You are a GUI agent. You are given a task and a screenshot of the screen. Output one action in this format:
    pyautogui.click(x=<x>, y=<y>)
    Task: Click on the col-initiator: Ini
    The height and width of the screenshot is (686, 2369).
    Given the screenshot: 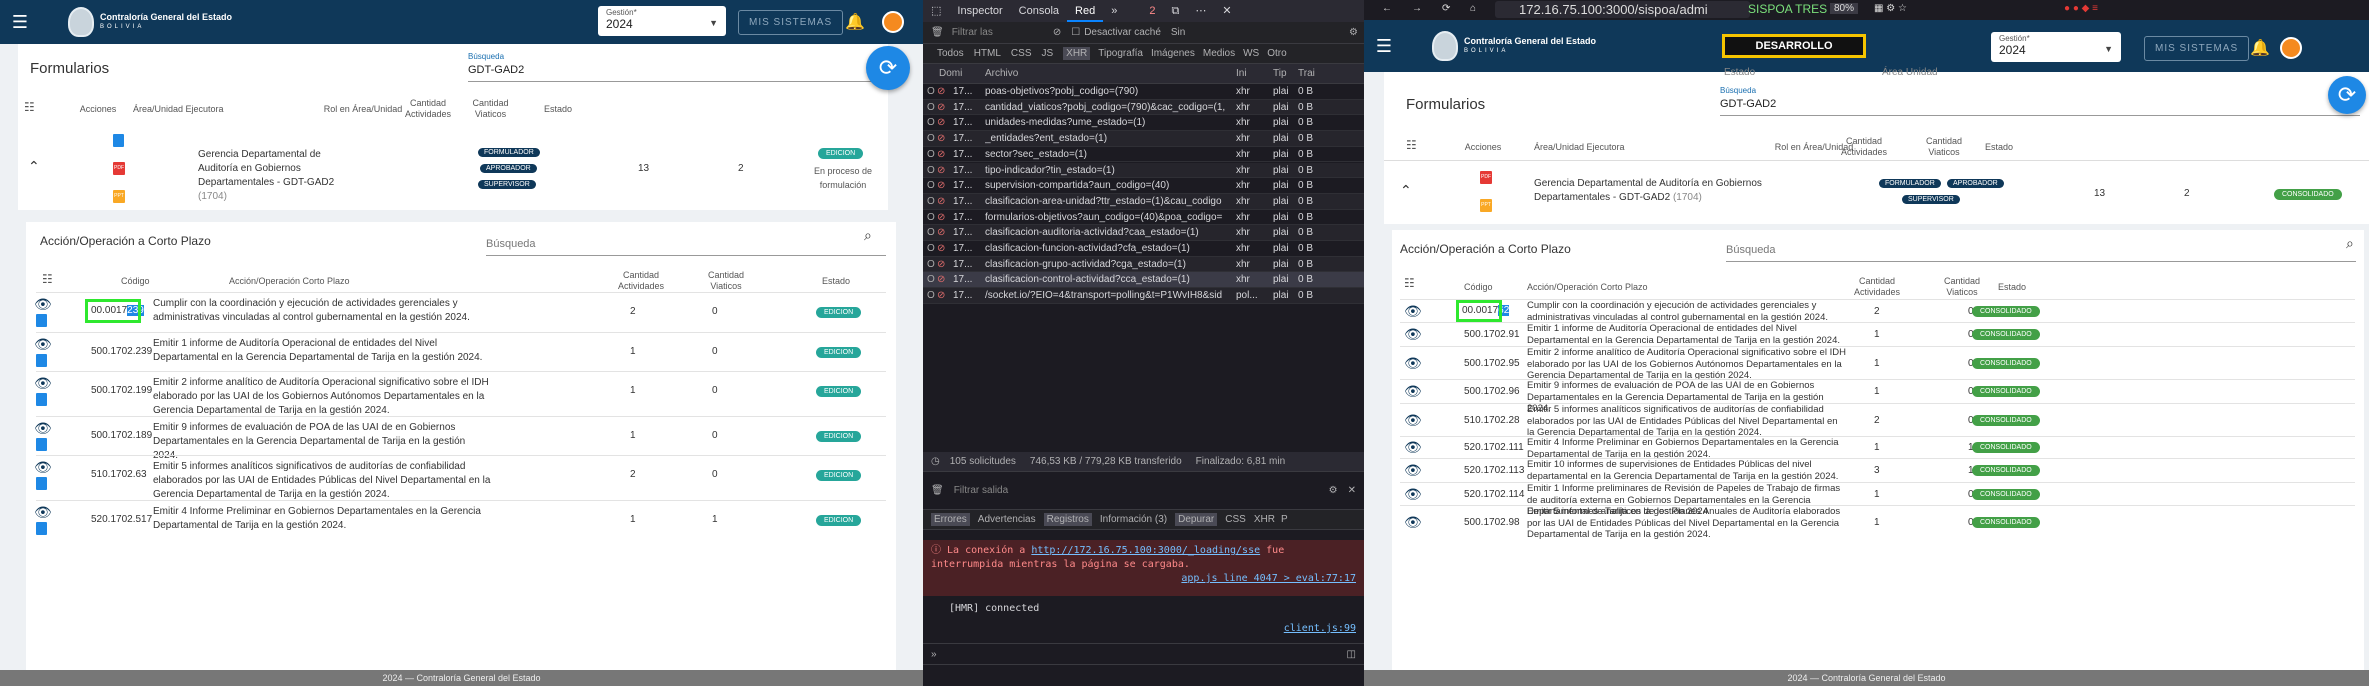 What is the action you would take?
    pyautogui.click(x=1241, y=73)
    